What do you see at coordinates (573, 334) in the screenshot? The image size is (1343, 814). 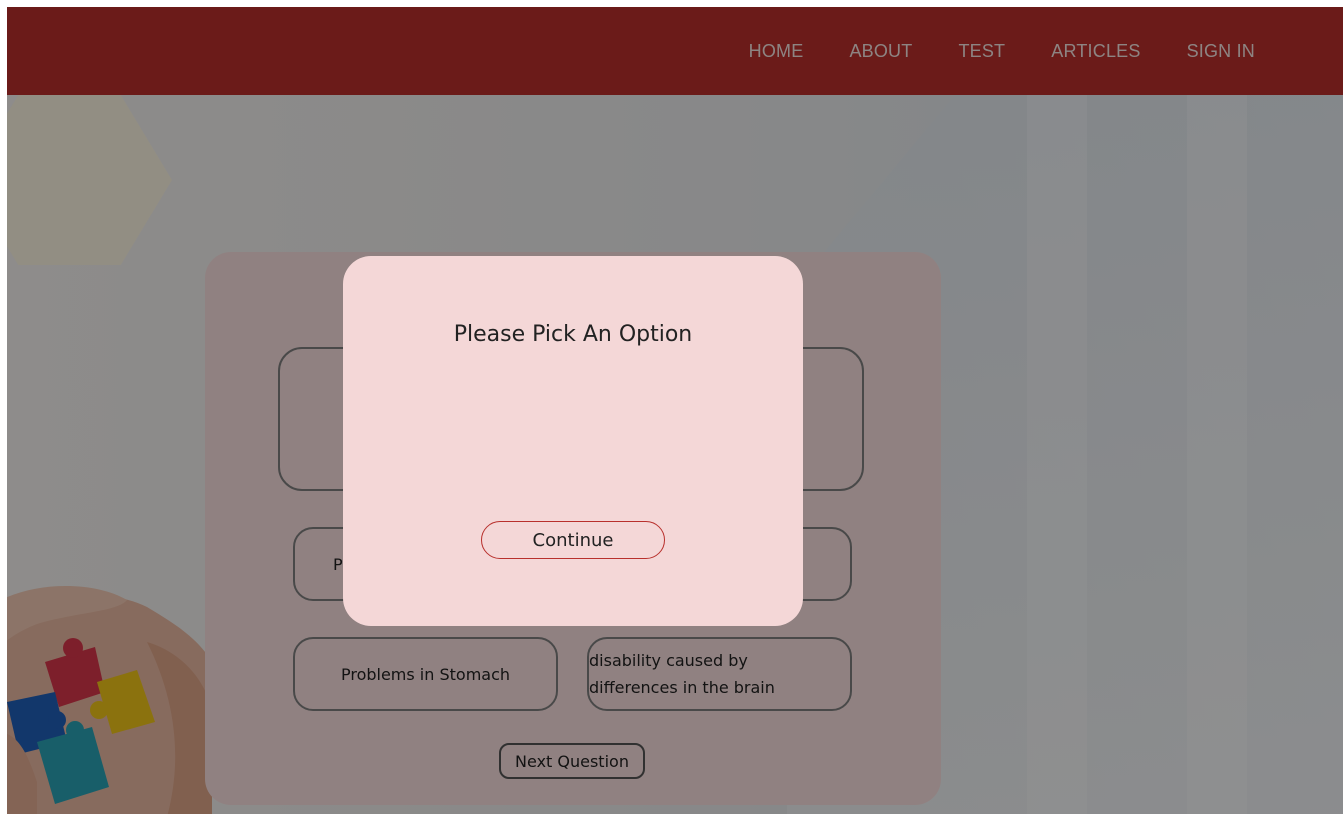 I see `modal-title: Please Pick An Option` at bounding box center [573, 334].